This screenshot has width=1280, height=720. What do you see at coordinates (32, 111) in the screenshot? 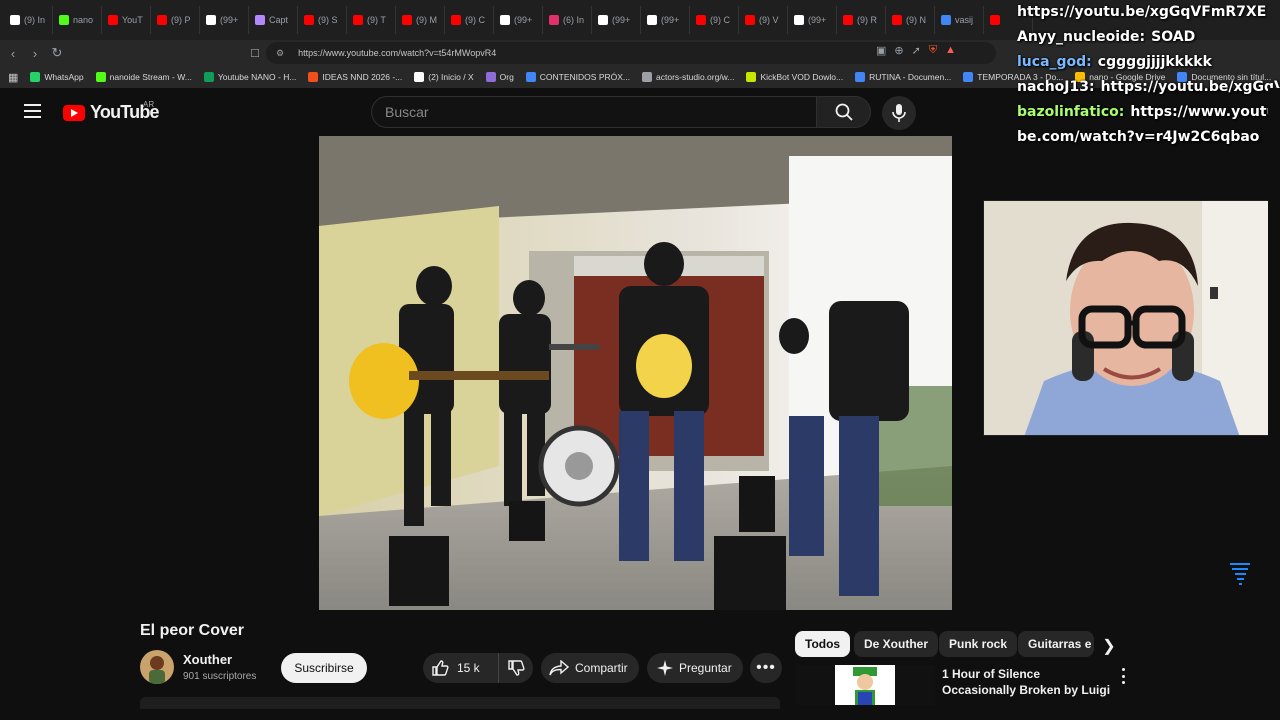
I see `menu-icon` at bounding box center [32, 111].